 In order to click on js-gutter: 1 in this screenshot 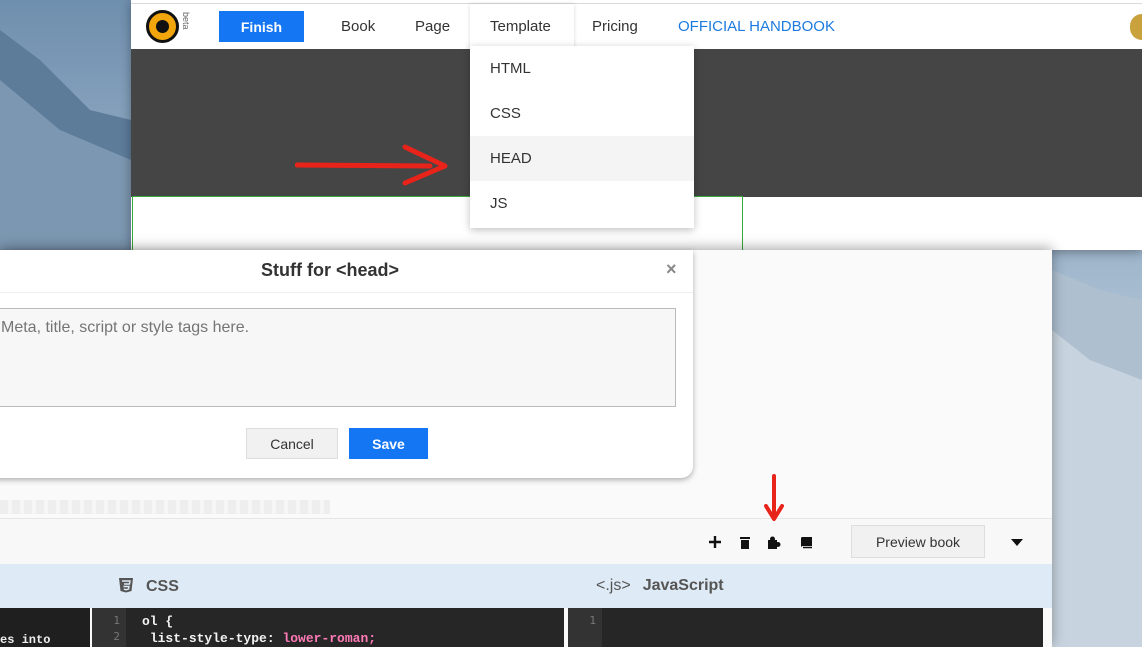, I will do `click(585, 627)`.